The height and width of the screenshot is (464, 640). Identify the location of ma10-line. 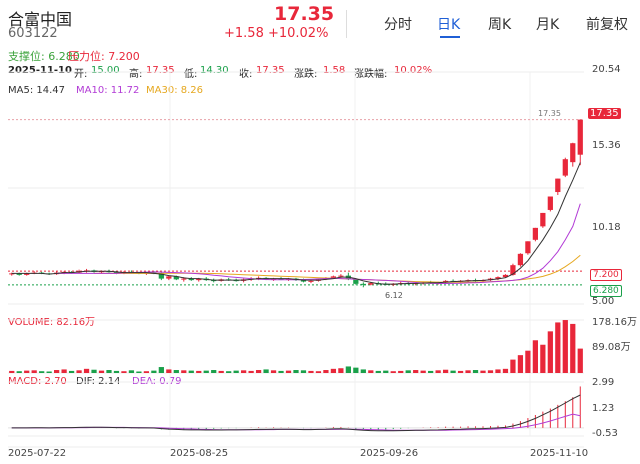
(318, 243).